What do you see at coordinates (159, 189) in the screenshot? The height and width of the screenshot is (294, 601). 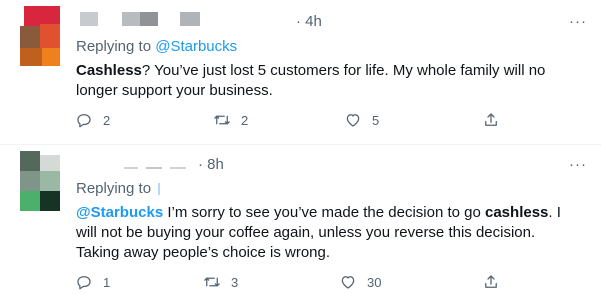 I see `replying-to-handle-redacted` at bounding box center [159, 189].